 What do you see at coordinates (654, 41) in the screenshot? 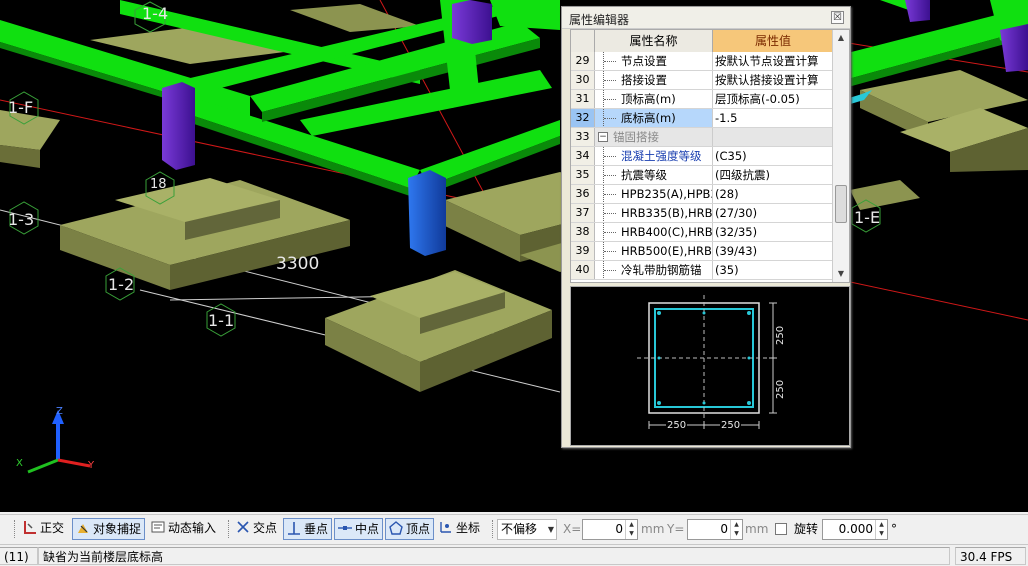
I see `column-header-name: 属性名称` at bounding box center [654, 41].